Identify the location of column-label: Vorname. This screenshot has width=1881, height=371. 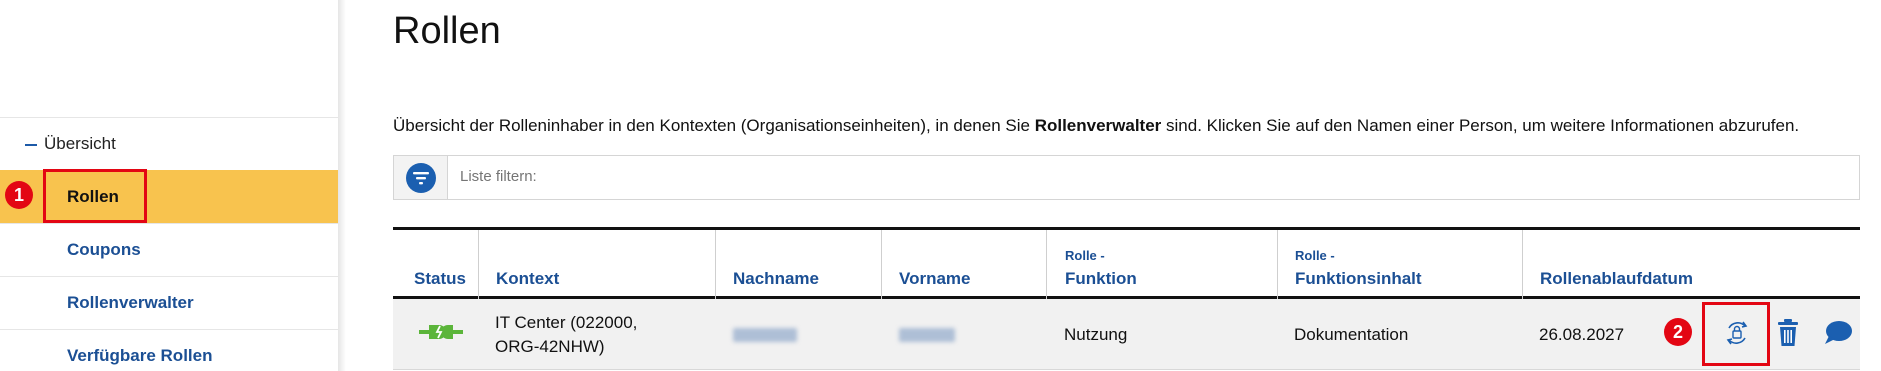
(935, 278).